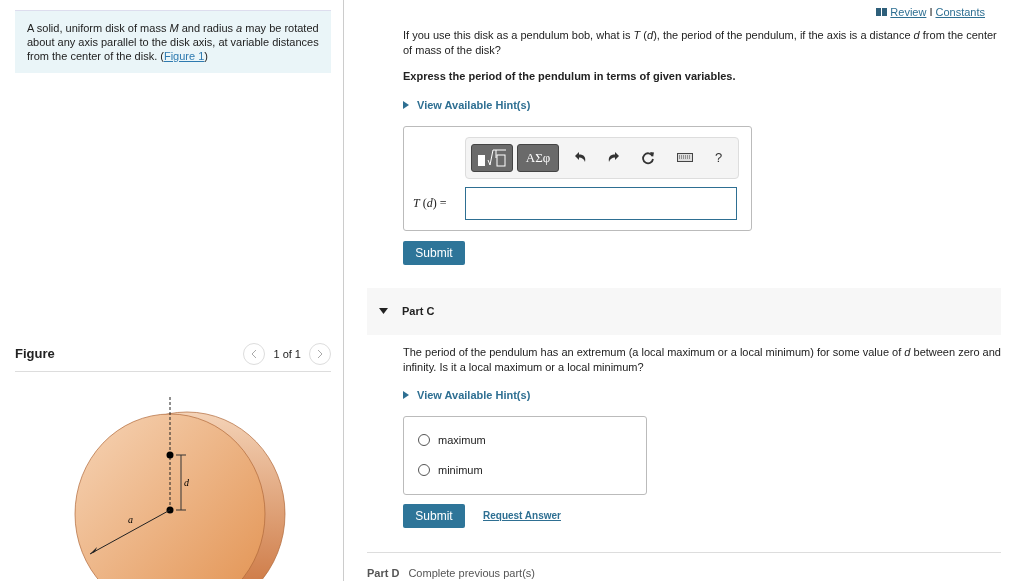 Image resolution: width=1024 pixels, height=581 pixels. What do you see at coordinates (418, 311) in the screenshot?
I see `part-c-title: Part C` at bounding box center [418, 311].